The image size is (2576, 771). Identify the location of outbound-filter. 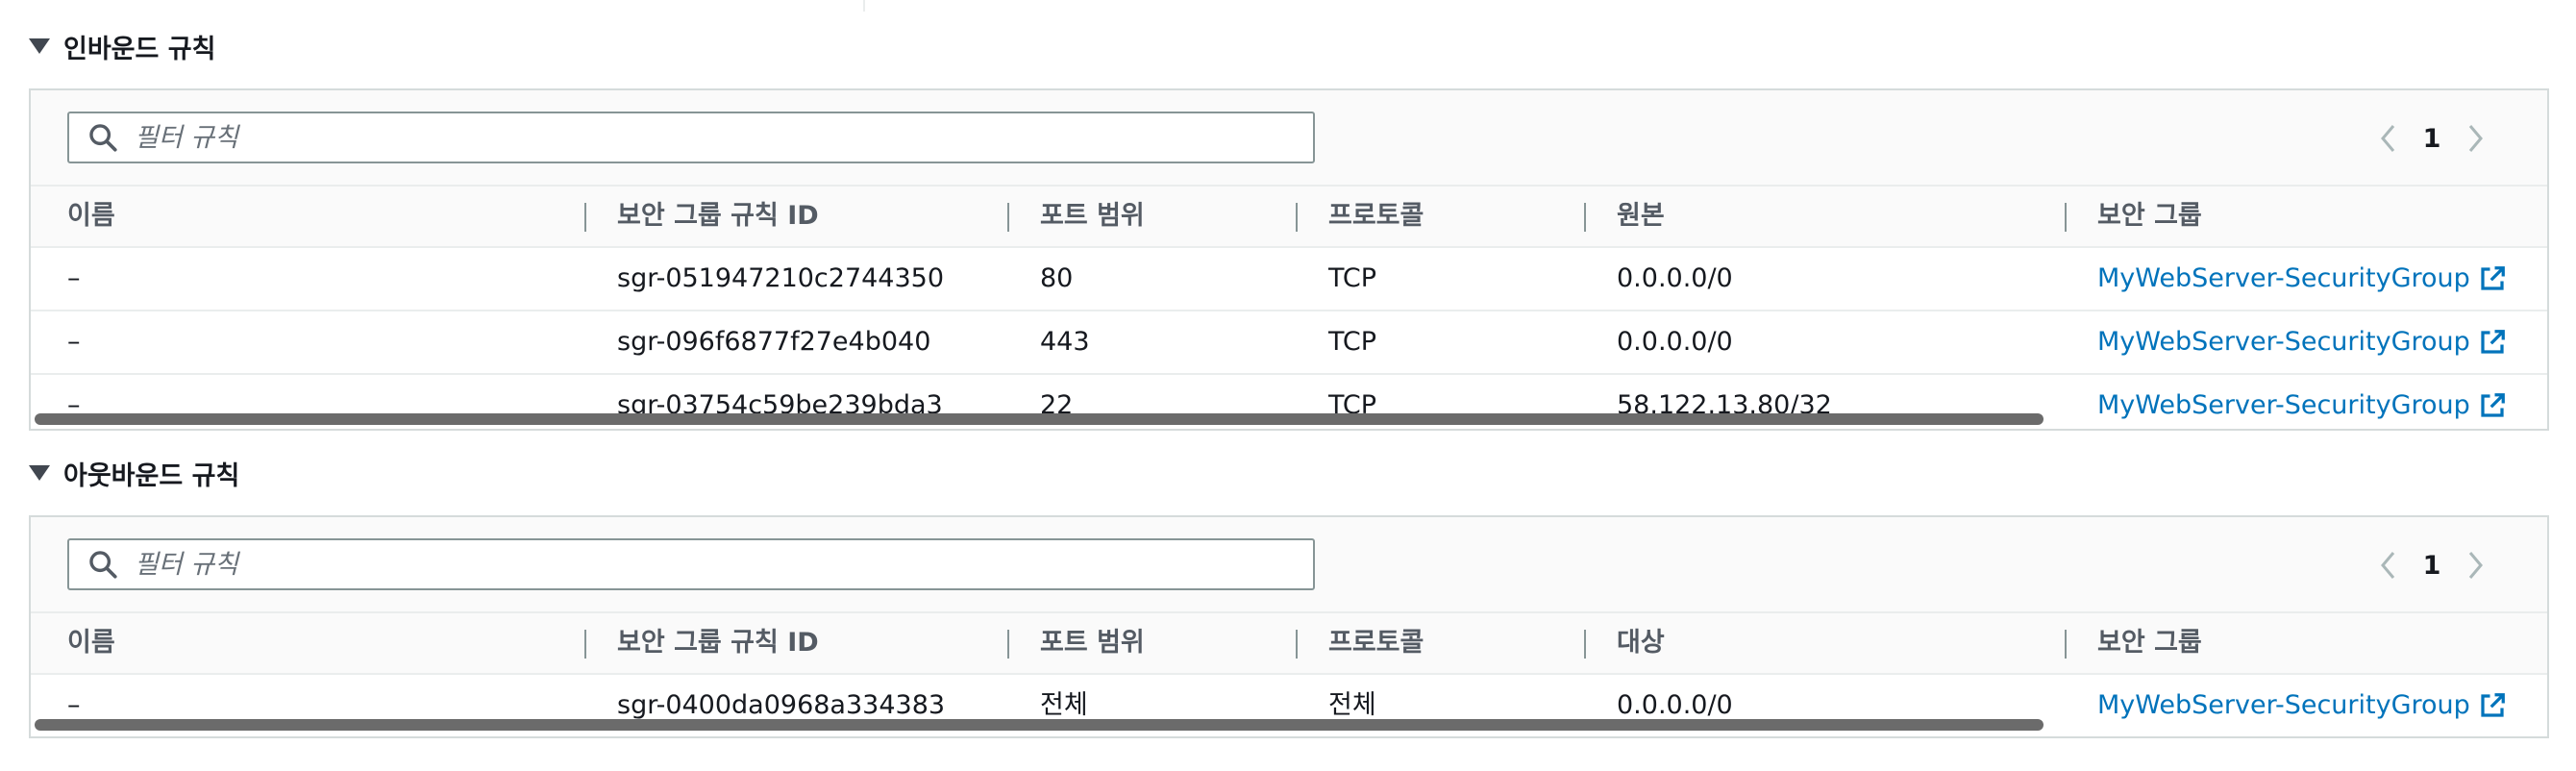
(691, 564).